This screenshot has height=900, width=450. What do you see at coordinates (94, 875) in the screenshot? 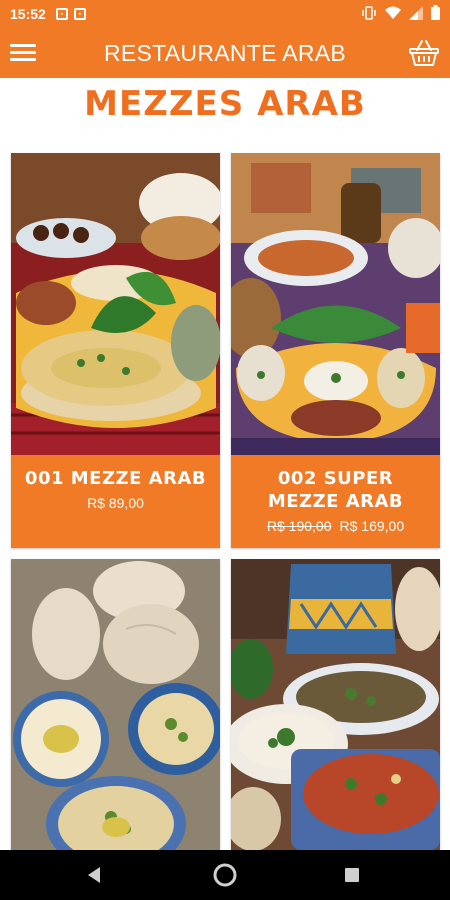
I see `back-icon` at bounding box center [94, 875].